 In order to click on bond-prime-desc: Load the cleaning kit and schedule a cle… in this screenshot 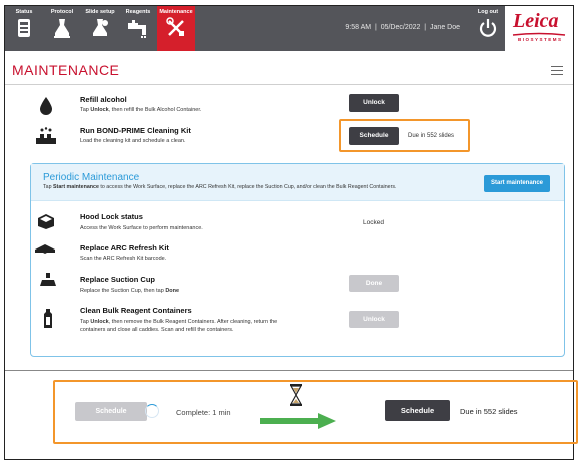, I will do `click(133, 141)`.